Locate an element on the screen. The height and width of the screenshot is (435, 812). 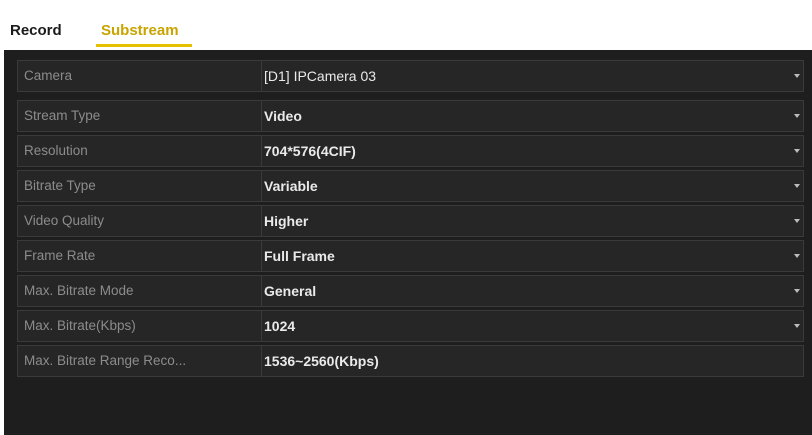
frame-rate-select: Full Frame is located at coordinates (533, 256).